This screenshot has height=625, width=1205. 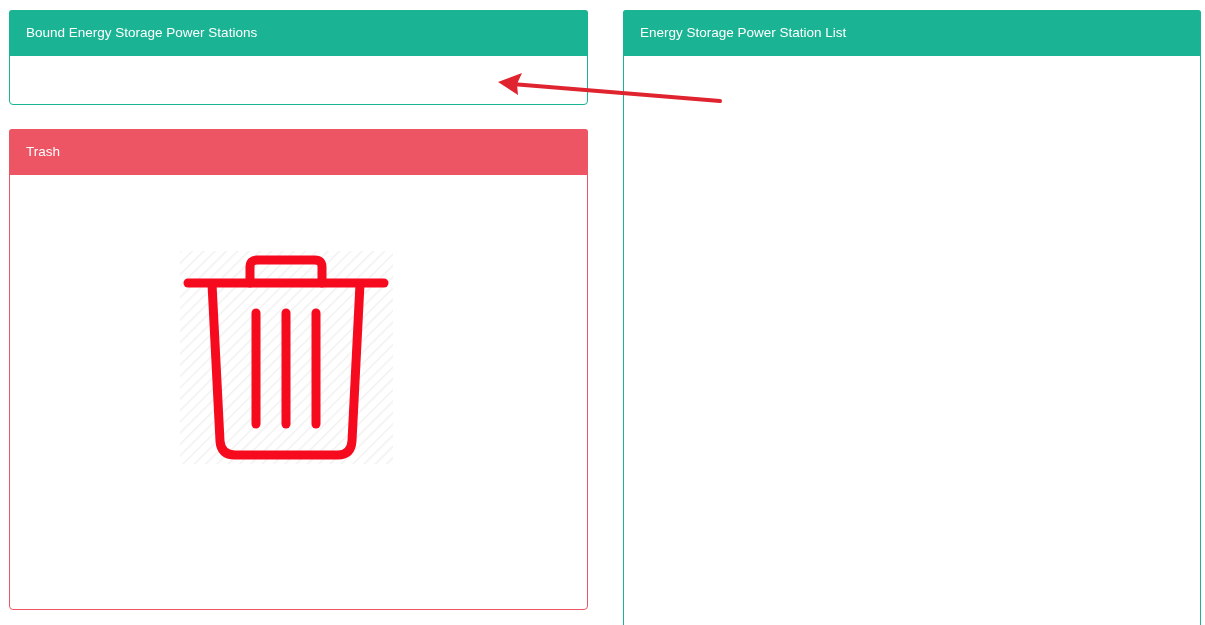 I want to click on panel-title: Bound Energy Storage Power Stations, so click(x=142, y=33).